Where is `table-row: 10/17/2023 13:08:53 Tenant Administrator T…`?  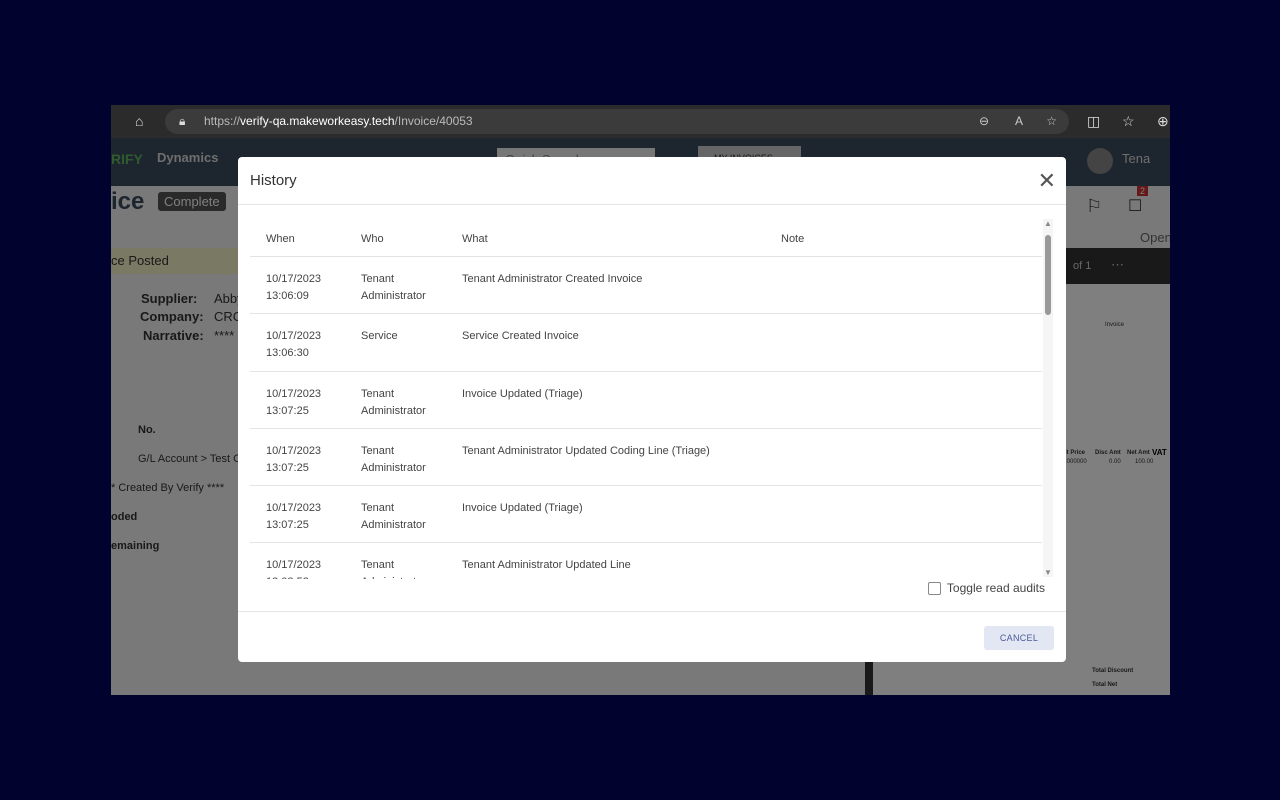 table-row: 10/17/2023 13:08:53 Tenant Administrator T… is located at coordinates (646, 561).